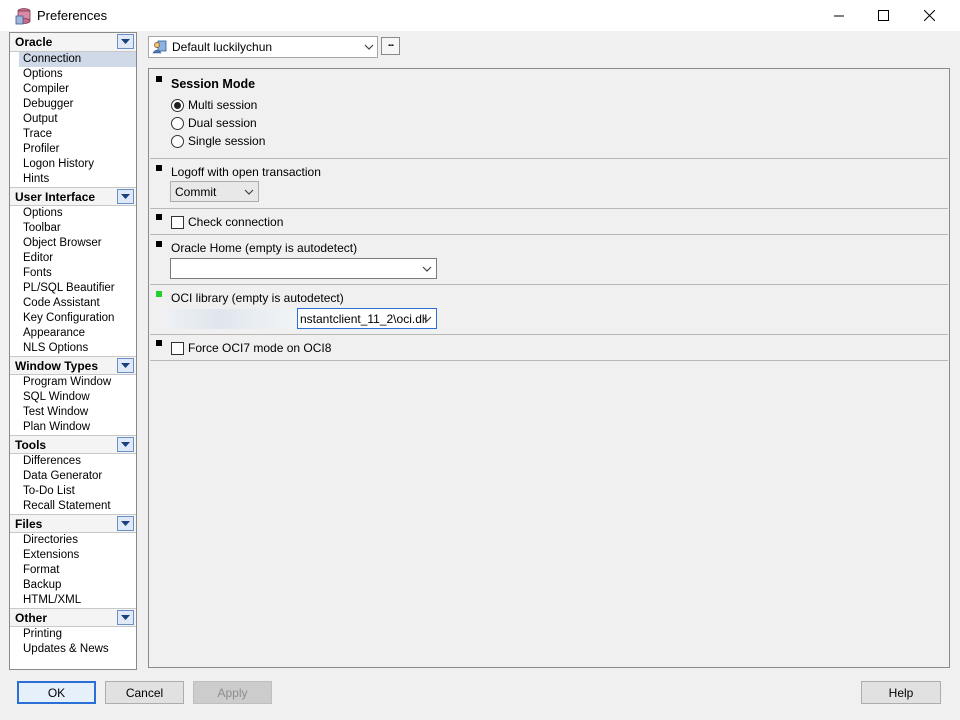  I want to click on sidebar-item: Logon History, so click(73, 164).